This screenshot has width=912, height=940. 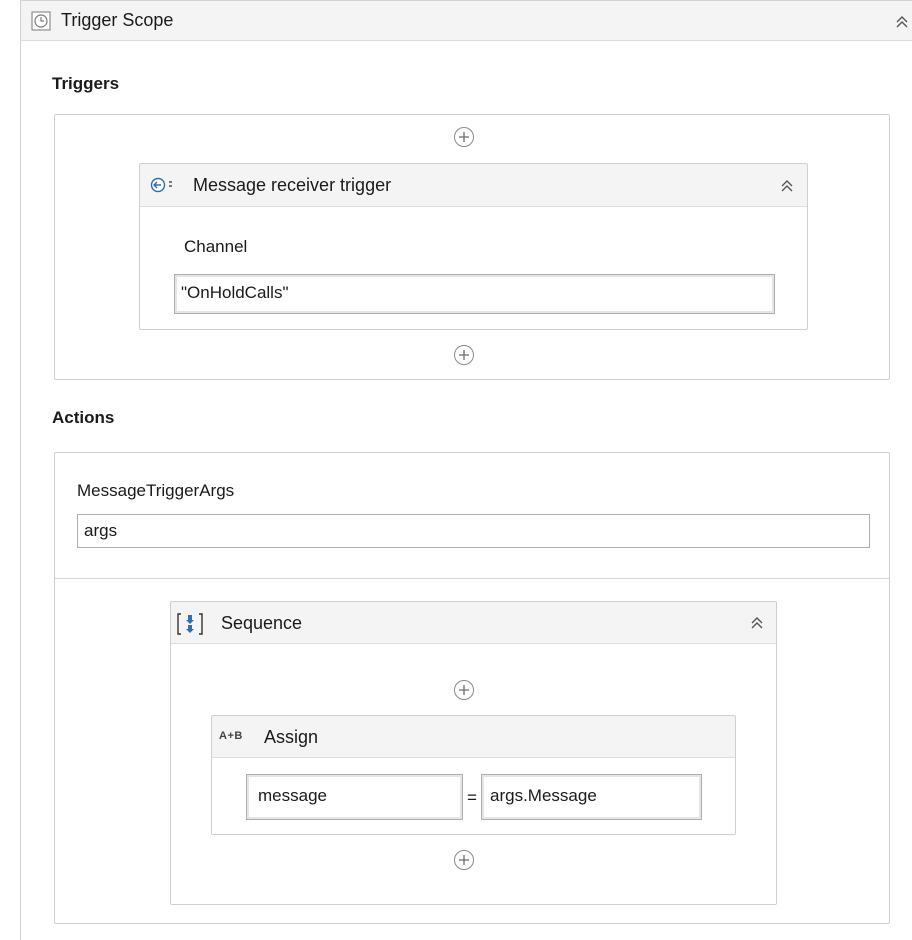 What do you see at coordinates (591, 797) in the screenshot?
I see `assign-value-input: args.Message` at bounding box center [591, 797].